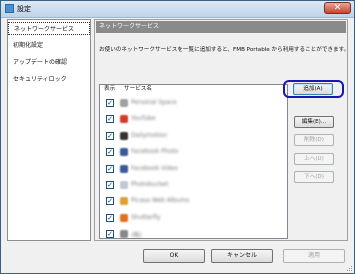 The image size is (355, 274). Describe the element at coordinates (150, 184) in the screenshot. I see `service-name: Photobucket` at that location.